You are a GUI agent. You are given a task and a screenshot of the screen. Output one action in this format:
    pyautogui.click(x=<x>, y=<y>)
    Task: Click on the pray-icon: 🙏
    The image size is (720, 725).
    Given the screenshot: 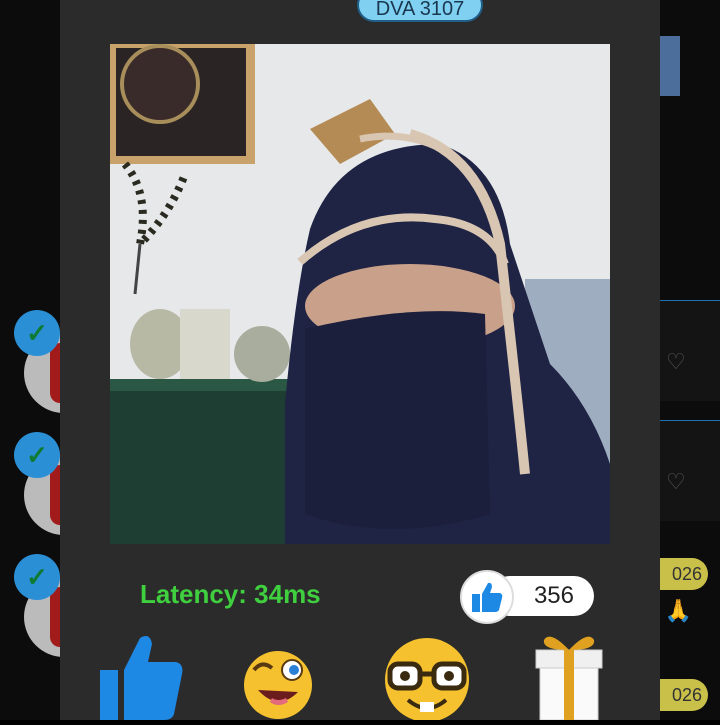 What is the action you would take?
    pyautogui.click(x=678, y=610)
    